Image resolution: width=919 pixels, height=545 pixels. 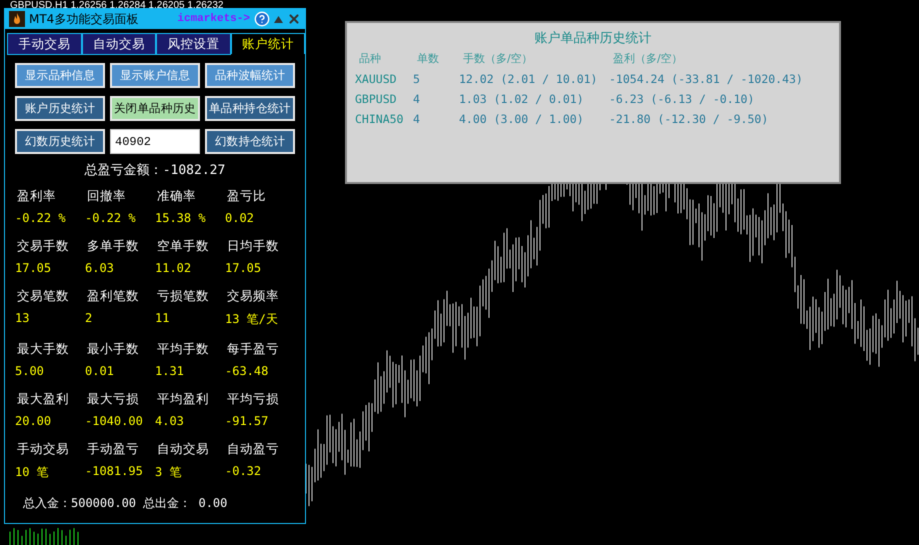 I want to click on panel-button: 单品种持仓统计, so click(x=250, y=108).